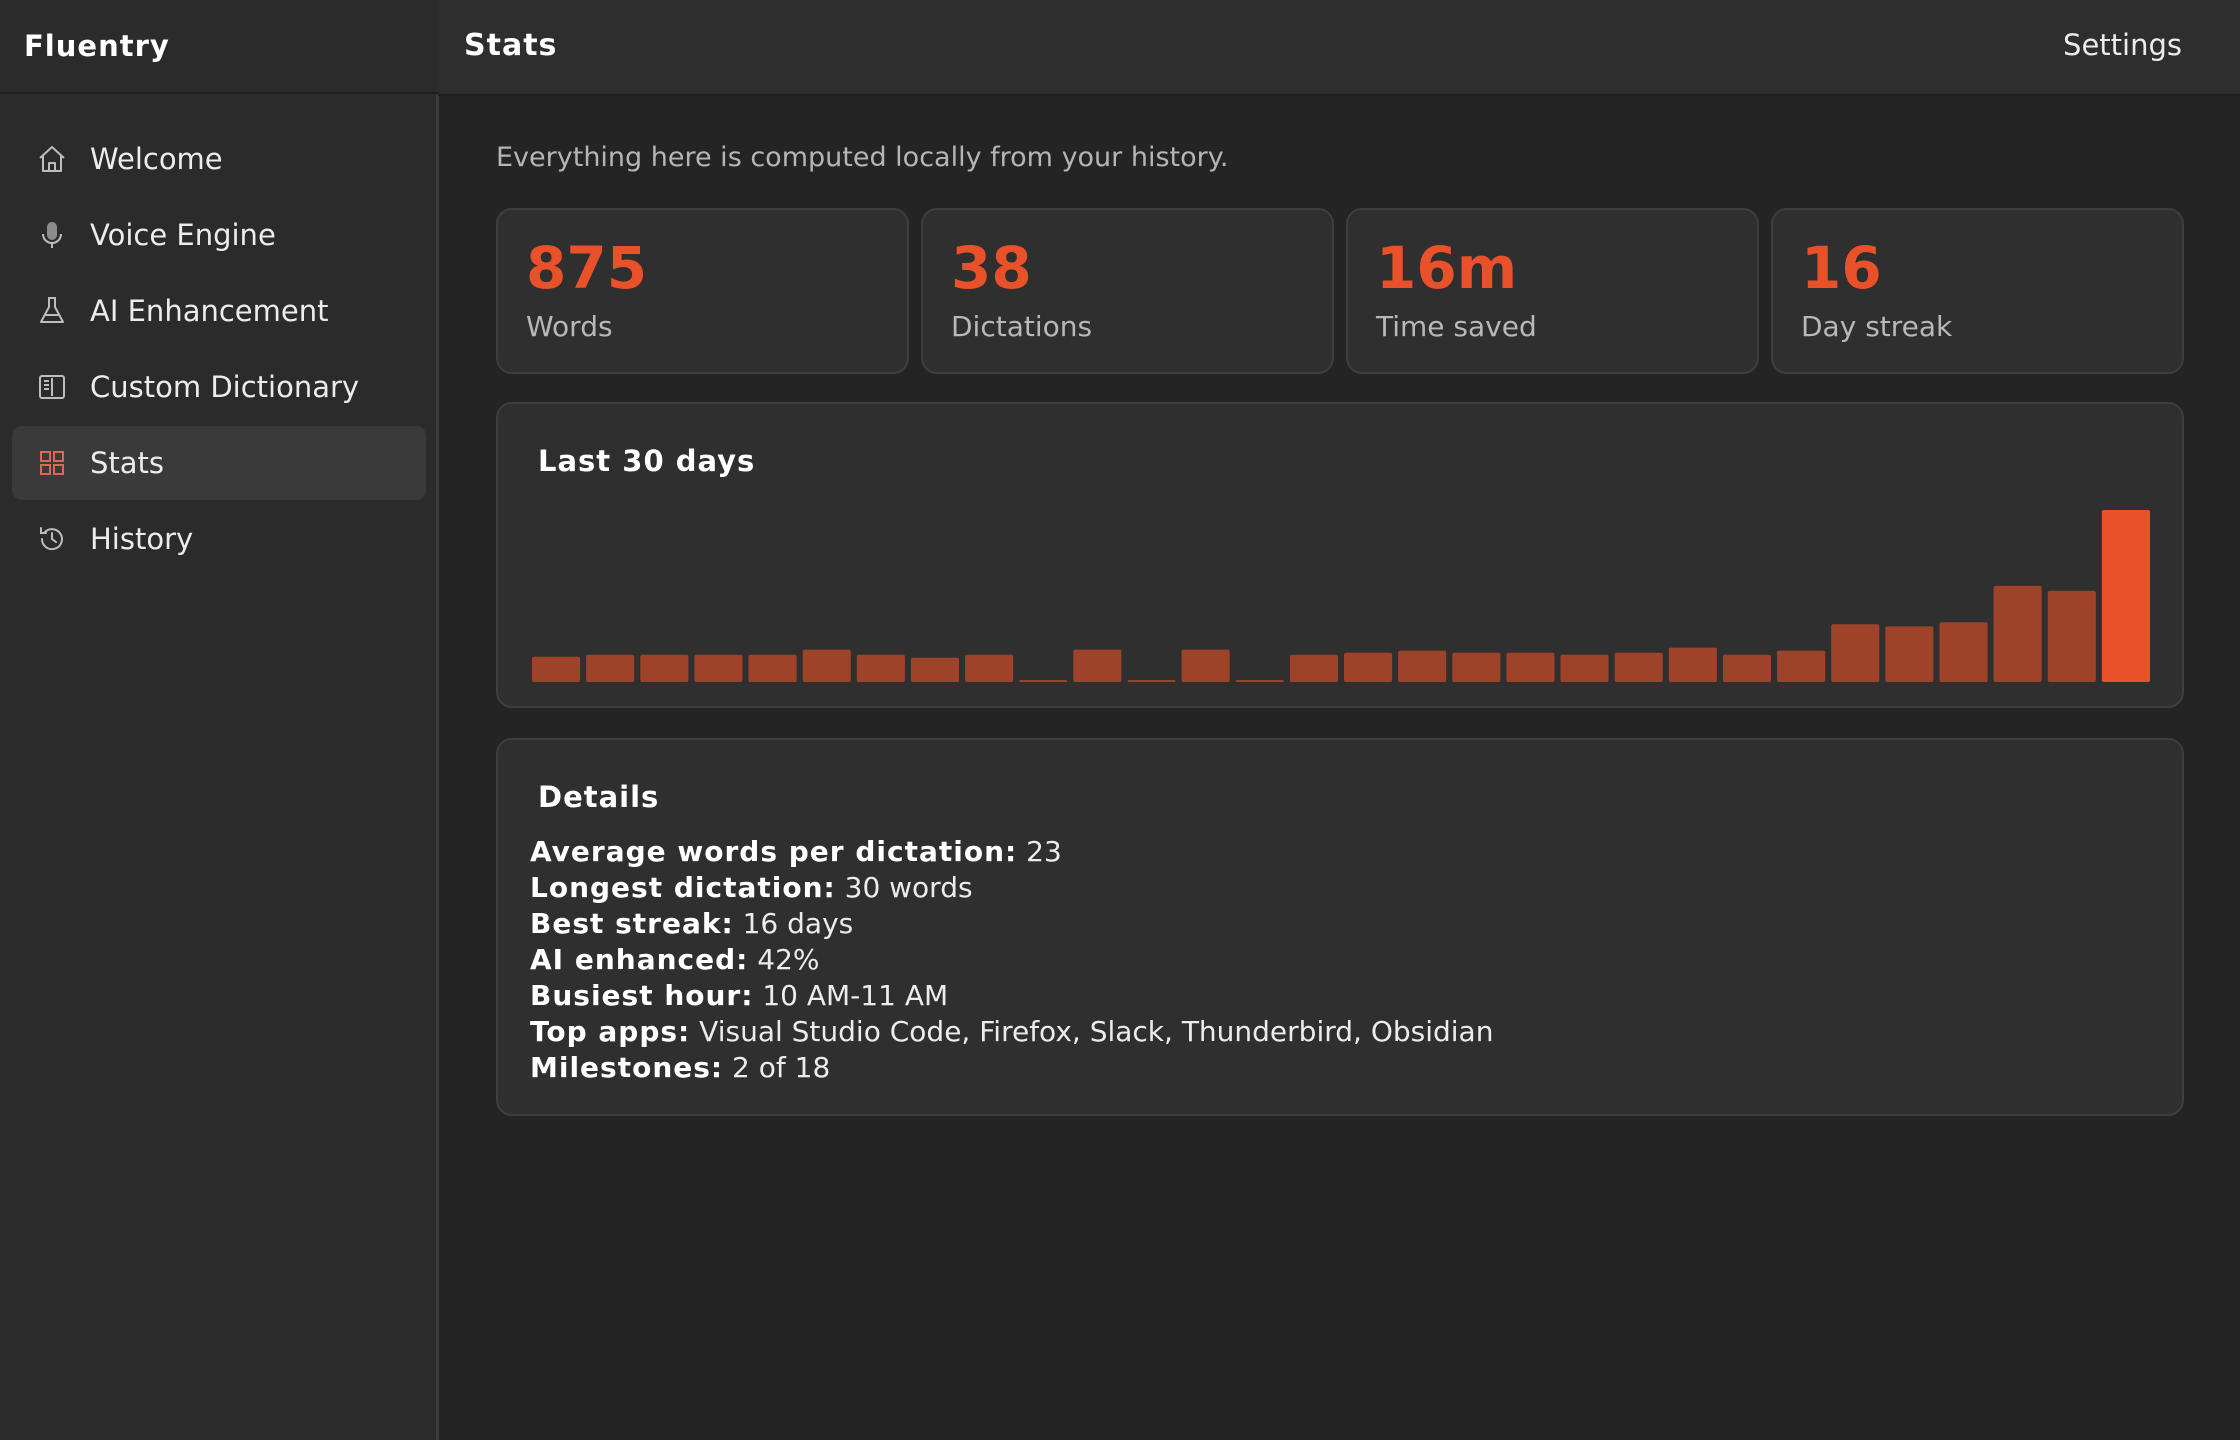  I want to click on detail-row-milestones: Milestones: 2 of 18, so click(1011, 1068).